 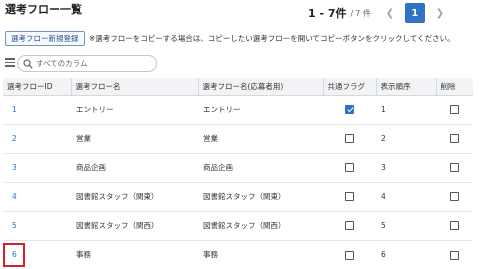 What do you see at coordinates (406, 87) in the screenshot?
I see `column-header-order: 表示順序` at bounding box center [406, 87].